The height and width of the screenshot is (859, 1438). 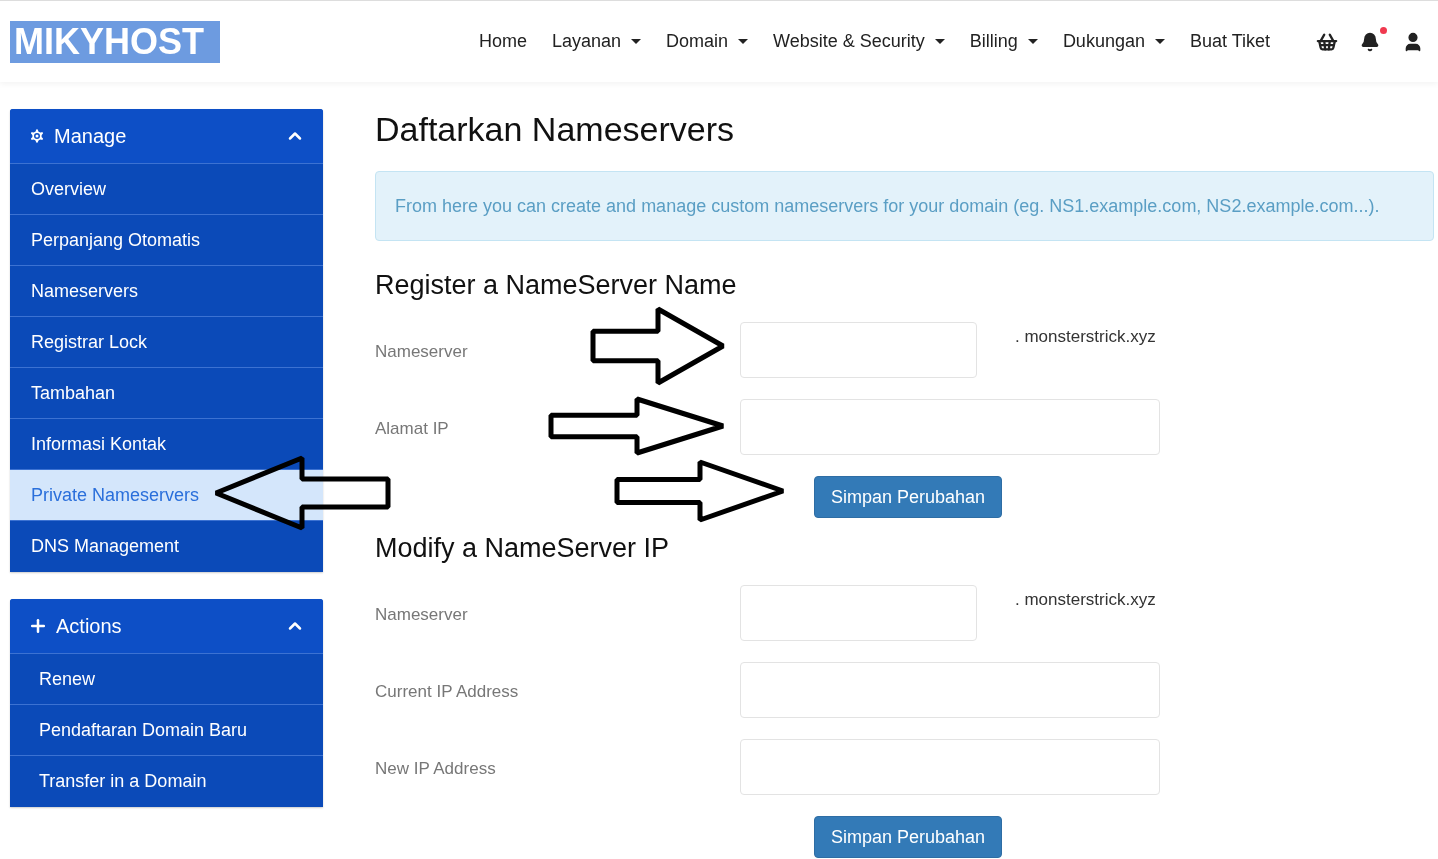 I want to click on sidebar-item: Private Nameservers, so click(x=166, y=495).